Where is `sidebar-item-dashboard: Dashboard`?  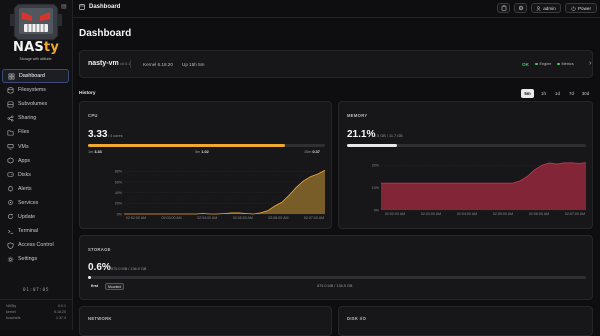 sidebar-item-dashboard: Dashboard is located at coordinates (35, 76).